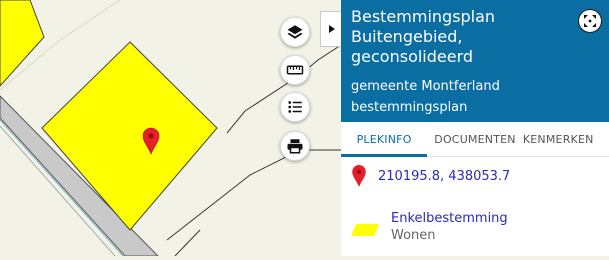 This screenshot has width=609, height=260. I want to click on measure-button, so click(295, 70).